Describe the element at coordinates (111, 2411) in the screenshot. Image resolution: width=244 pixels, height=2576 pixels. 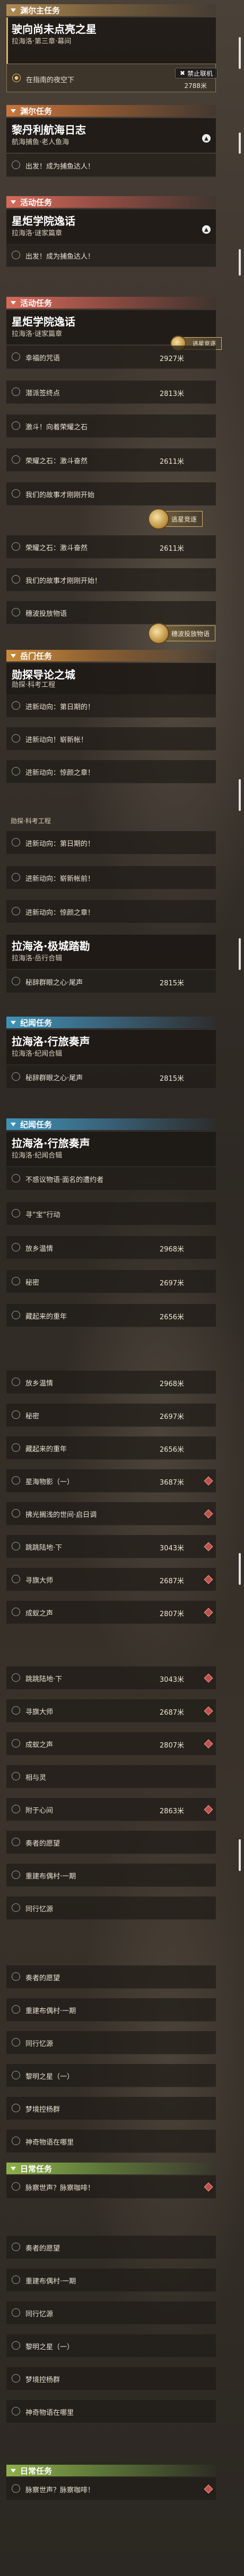
I see `realm-quest-4-step: 神奇物语在哪里` at that location.